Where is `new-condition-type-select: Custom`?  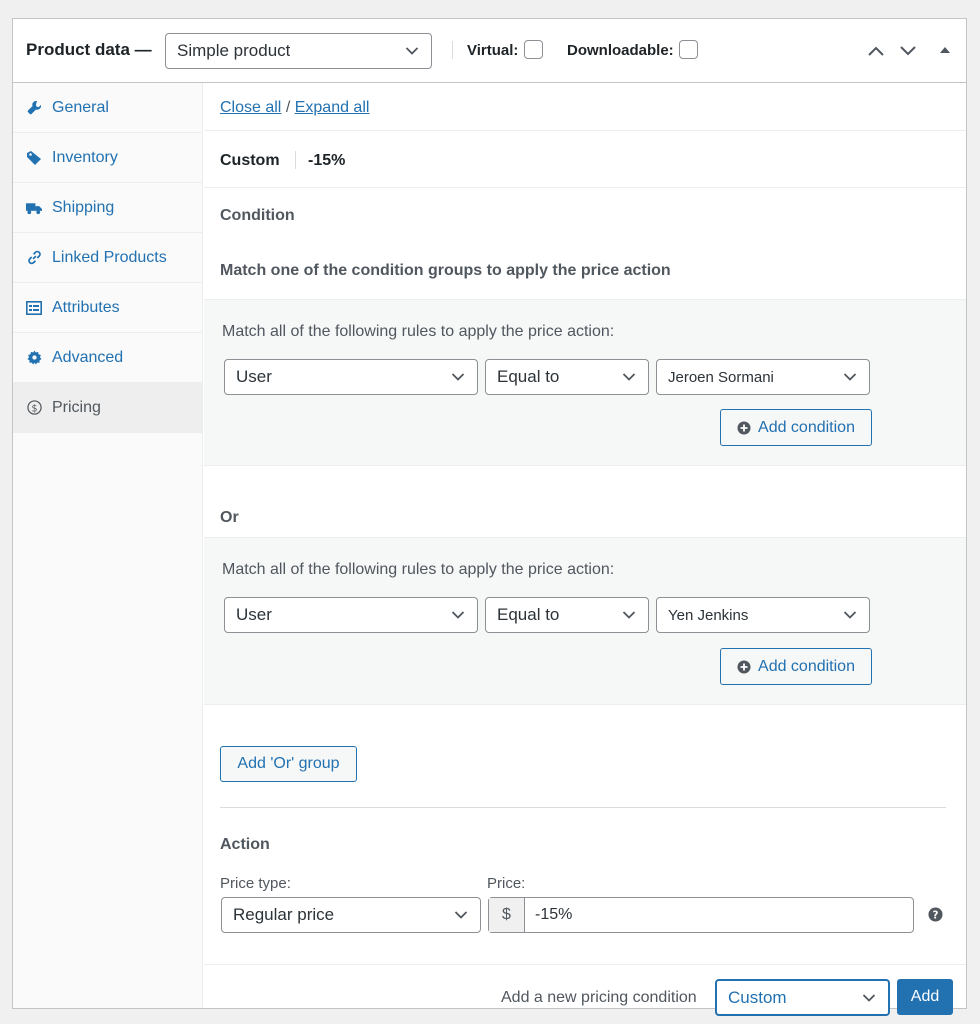
new-condition-type-select: Custom is located at coordinates (802, 997).